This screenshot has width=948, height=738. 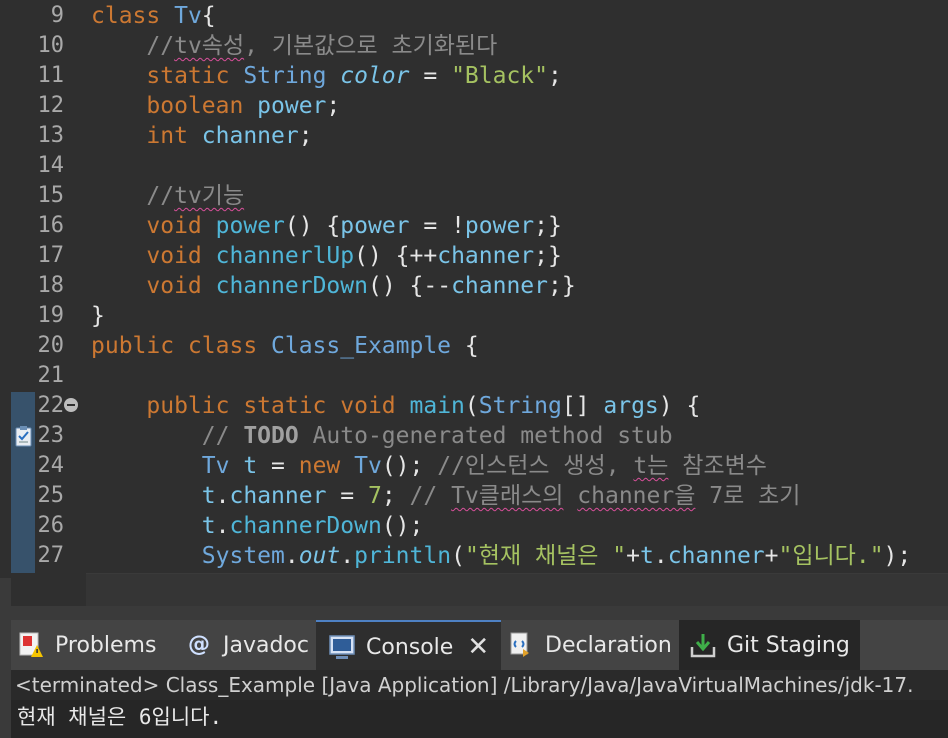 What do you see at coordinates (51, 75) in the screenshot?
I see `line-number: 11` at bounding box center [51, 75].